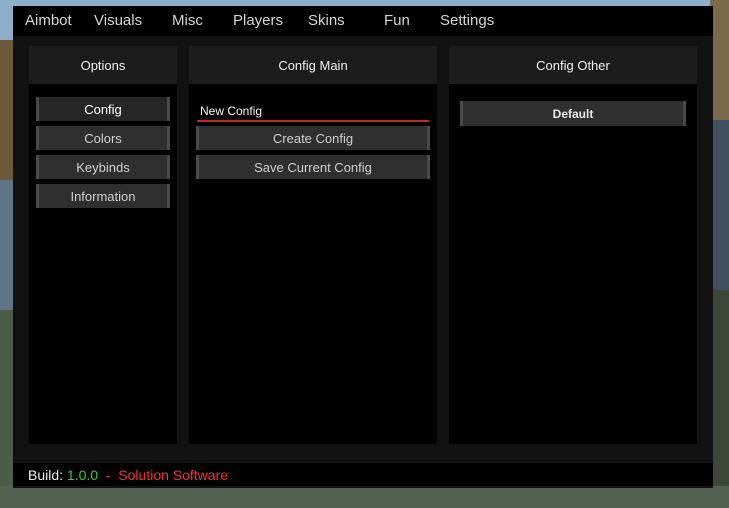 The image size is (729, 508). Describe the element at coordinates (258, 21) in the screenshot. I see `tab-players: Players` at that location.